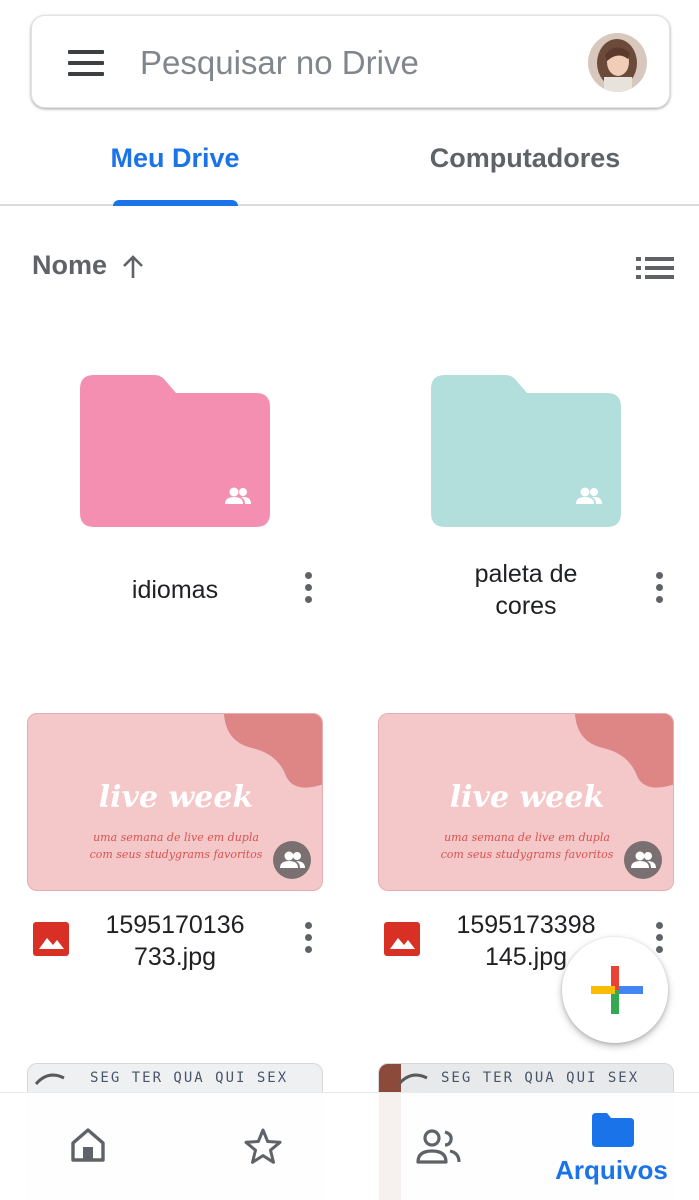 This screenshot has width=699, height=1200. I want to click on file-name: 1595170136 733.jpg, so click(175, 941).